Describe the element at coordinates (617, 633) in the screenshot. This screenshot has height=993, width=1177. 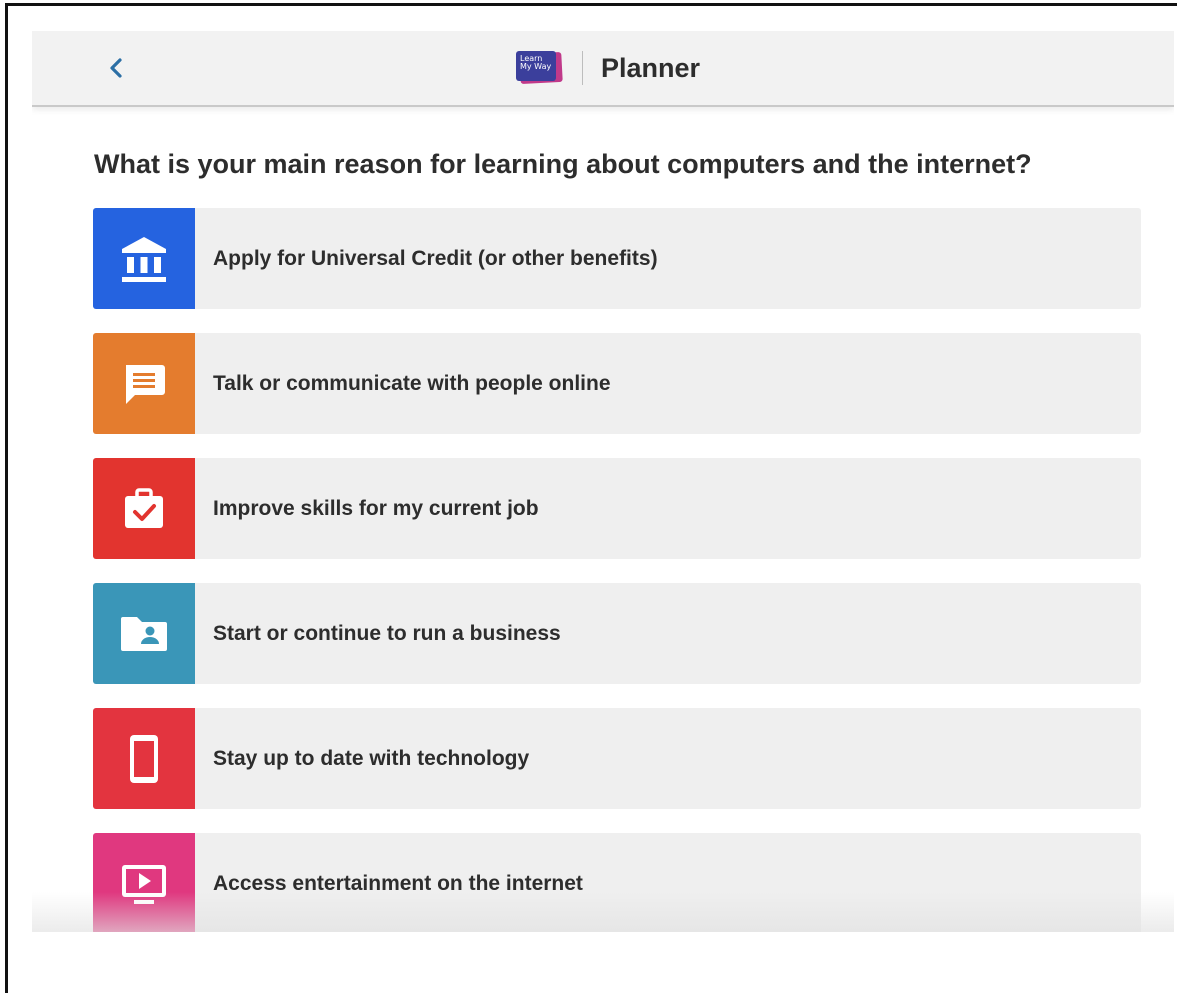
I see `option-run-business: Start or continue to run a business` at that location.